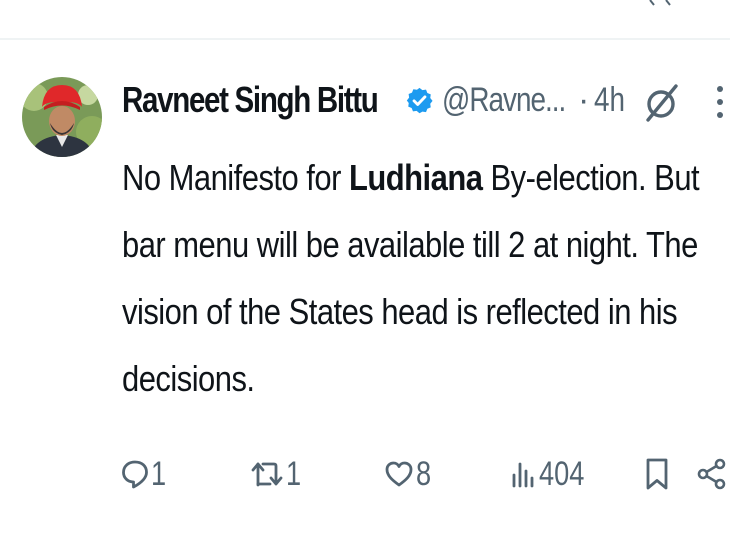 The width and height of the screenshot is (730, 548). I want to click on bookmark-icon, so click(657, 474).